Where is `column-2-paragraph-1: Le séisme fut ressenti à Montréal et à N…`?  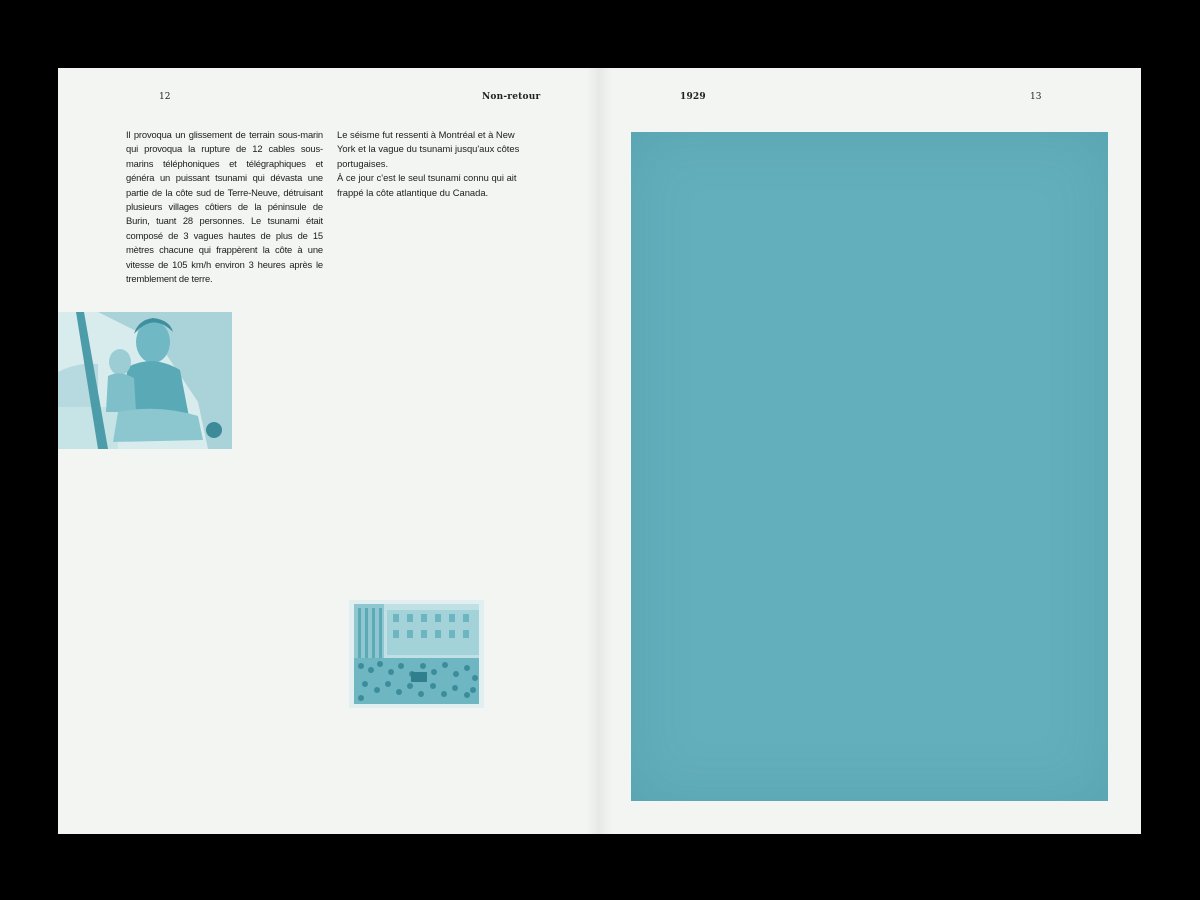 column-2-paragraph-1: Le séisme fut ressenti à Montréal et à N… is located at coordinates (428, 149).